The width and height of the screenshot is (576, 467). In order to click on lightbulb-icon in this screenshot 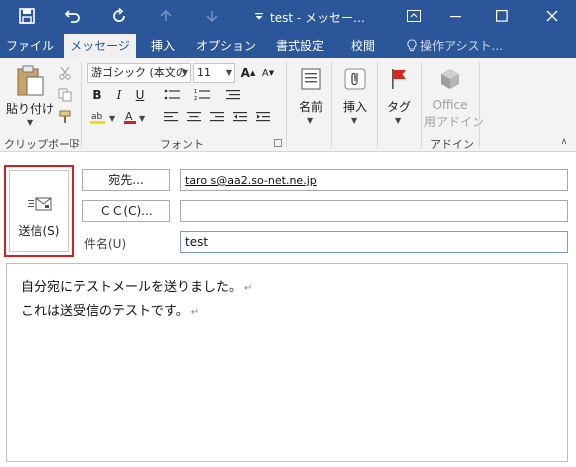, I will do `click(412, 46)`.